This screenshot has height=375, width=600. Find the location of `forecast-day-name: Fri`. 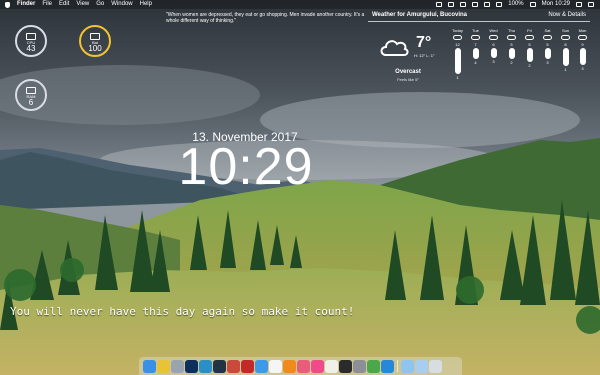

forecast-day-name: Fri is located at coordinates (529, 30).